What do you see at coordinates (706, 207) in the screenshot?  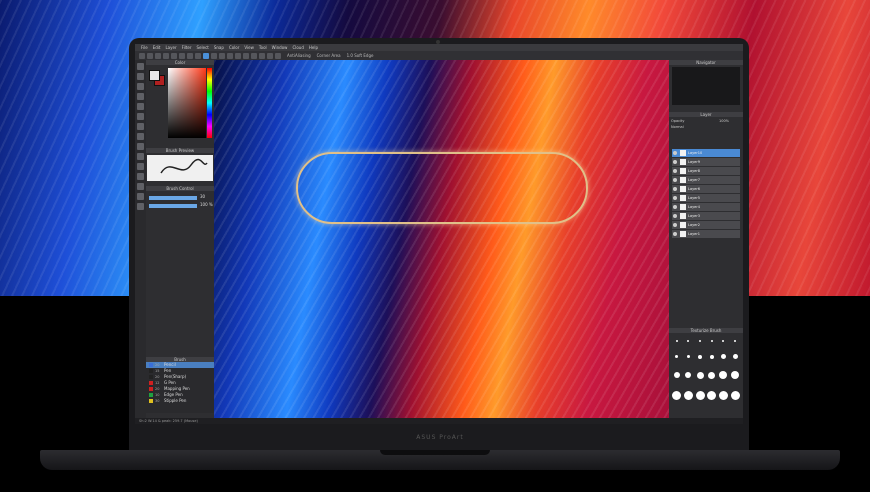 I see `layer-row: Layer4` at bounding box center [706, 207].